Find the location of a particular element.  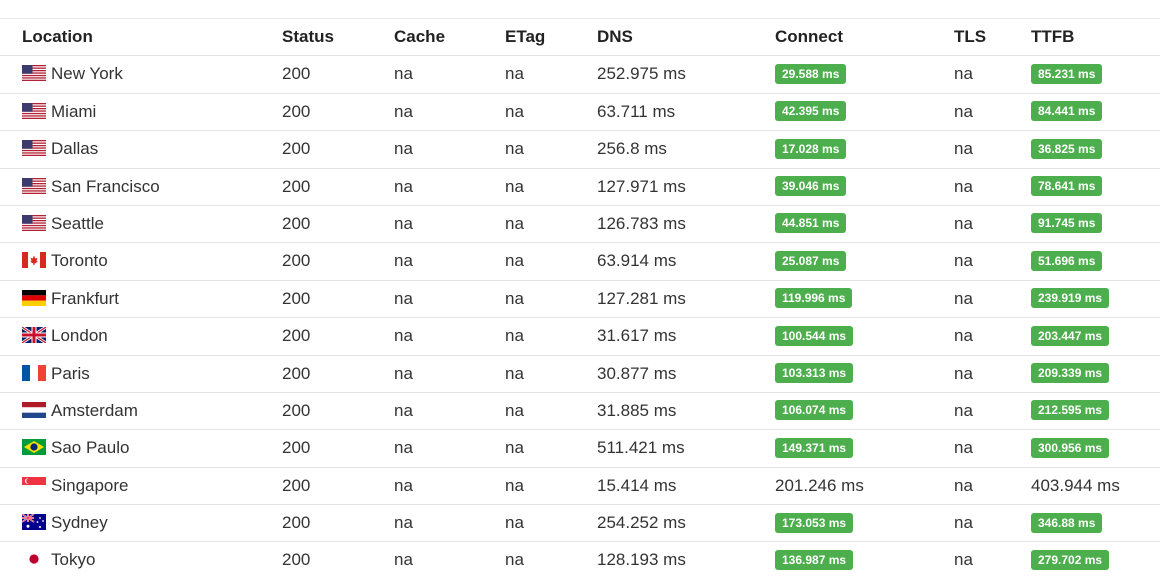

ttfb-badge: 239.919 ms is located at coordinates (1070, 298).